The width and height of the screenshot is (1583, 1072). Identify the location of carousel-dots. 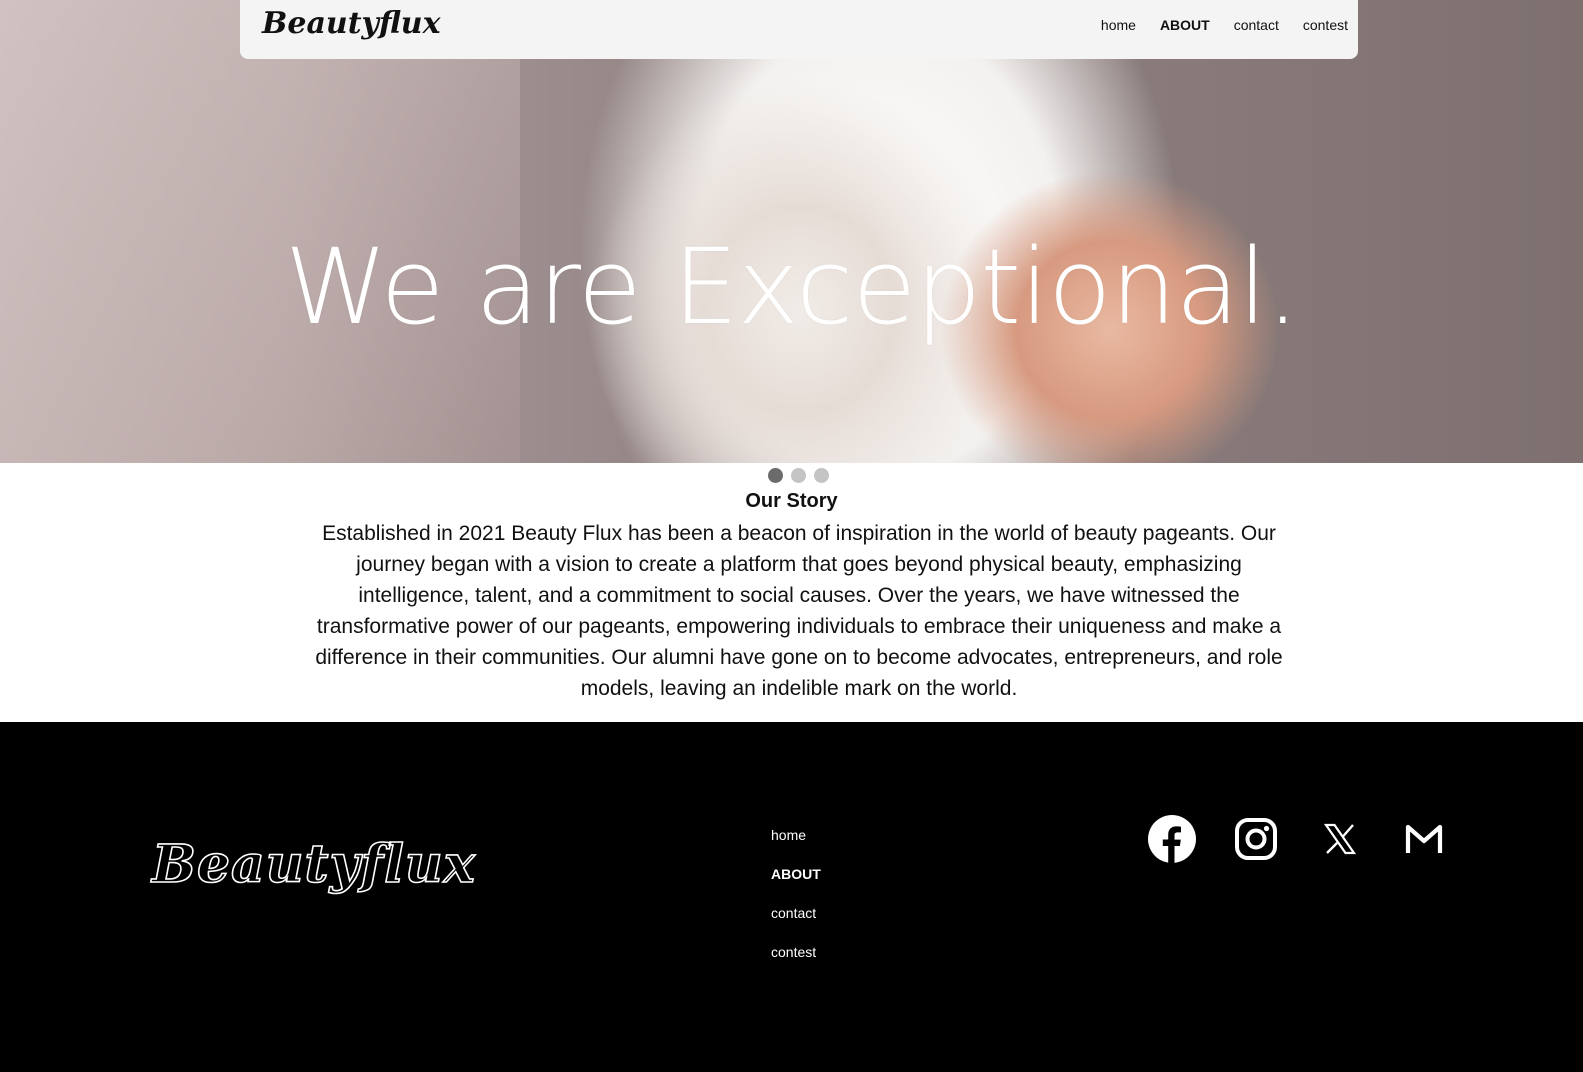
(798, 475).